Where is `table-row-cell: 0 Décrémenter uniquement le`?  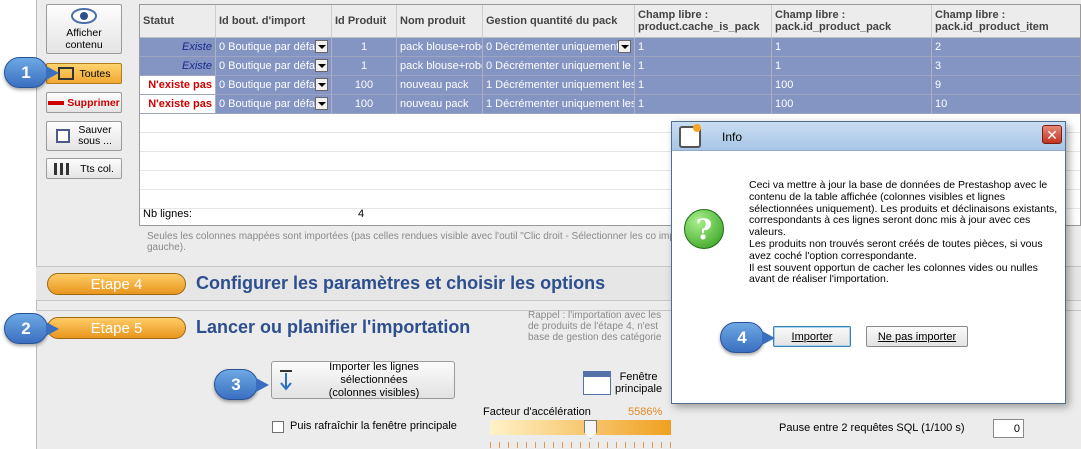 table-row-cell: 0 Décrémenter uniquement le is located at coordinates (559, 47).